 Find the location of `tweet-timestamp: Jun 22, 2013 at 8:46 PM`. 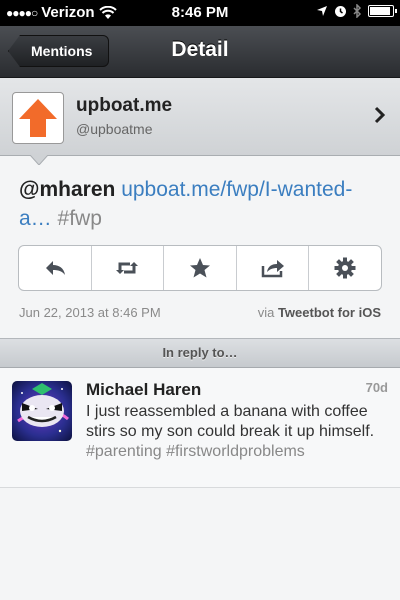

tweet-timestamp: Jun 22, 2013 at 8:46 PM is located at coordinates (90, 312).